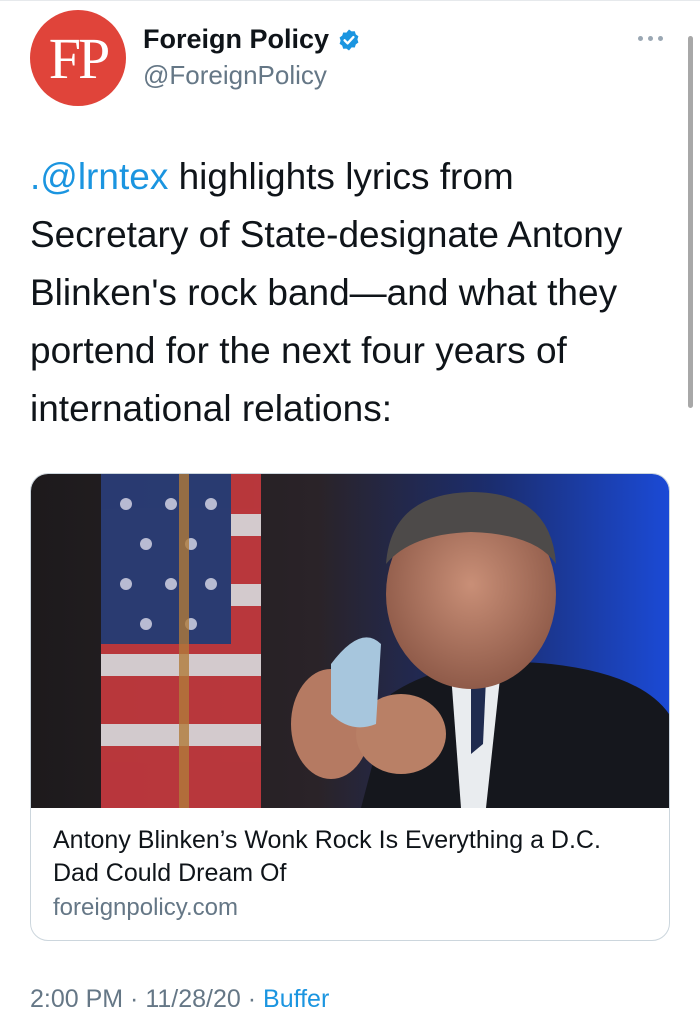 The width and height of the screenshot is (700, 1024). I want to click on tweet-time: 2:00 PM, so click(76, 999).